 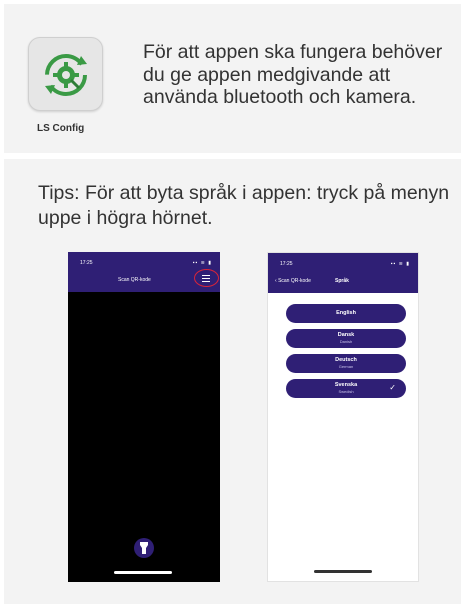 What do you see at coordinates (346, 360) in the screenshot?
I see `language-name: Deutsch` at bounding box center [346, 360].